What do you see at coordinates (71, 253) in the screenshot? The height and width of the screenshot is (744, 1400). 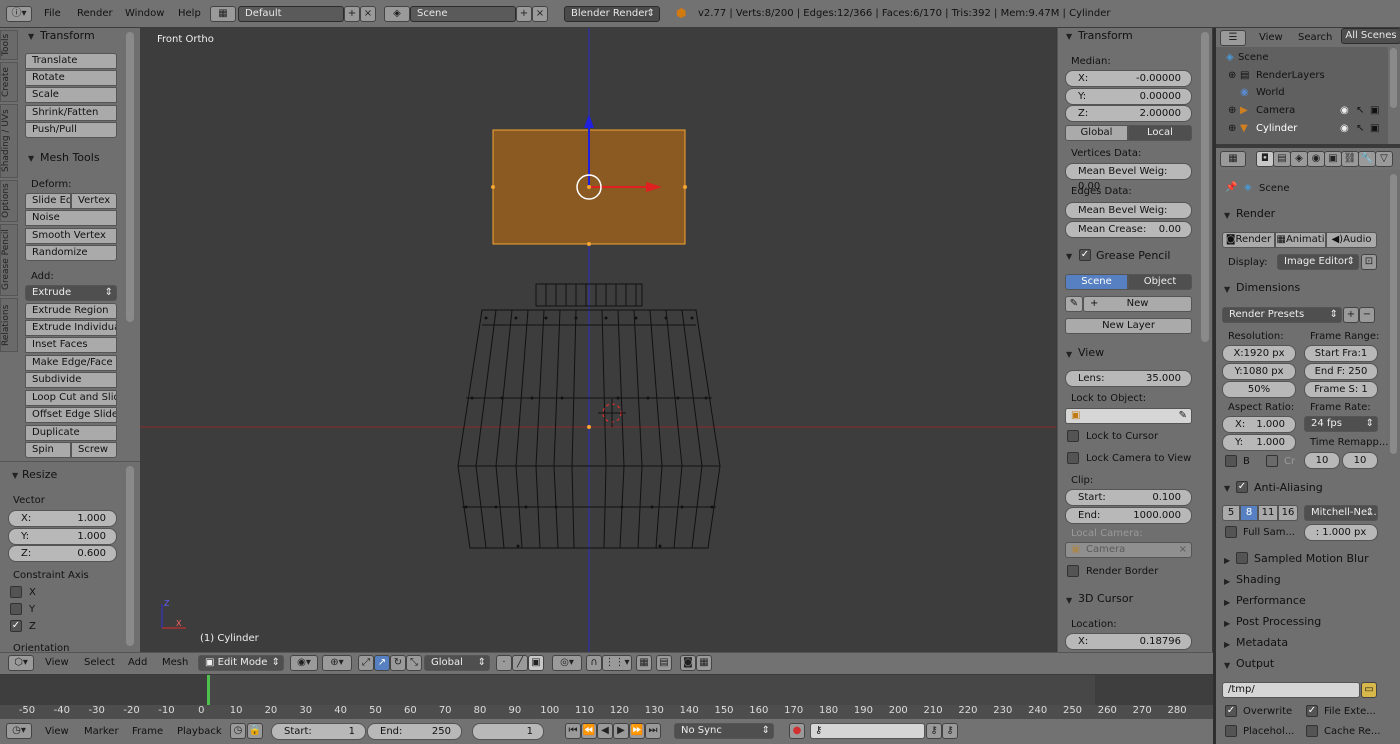 I see `randomize-button: Randomize` at bounding box center [71, 253].